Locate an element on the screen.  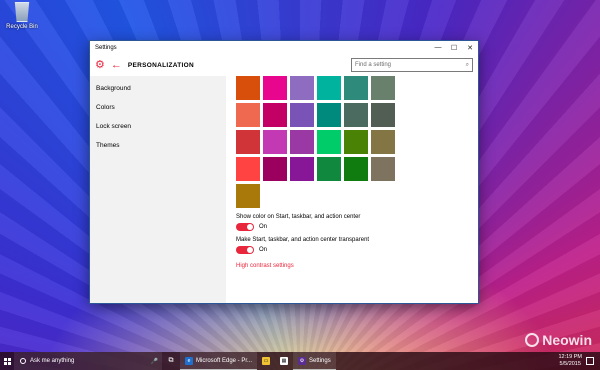
file-explorer-icon: ▭ is located at coordinates (266, 361).